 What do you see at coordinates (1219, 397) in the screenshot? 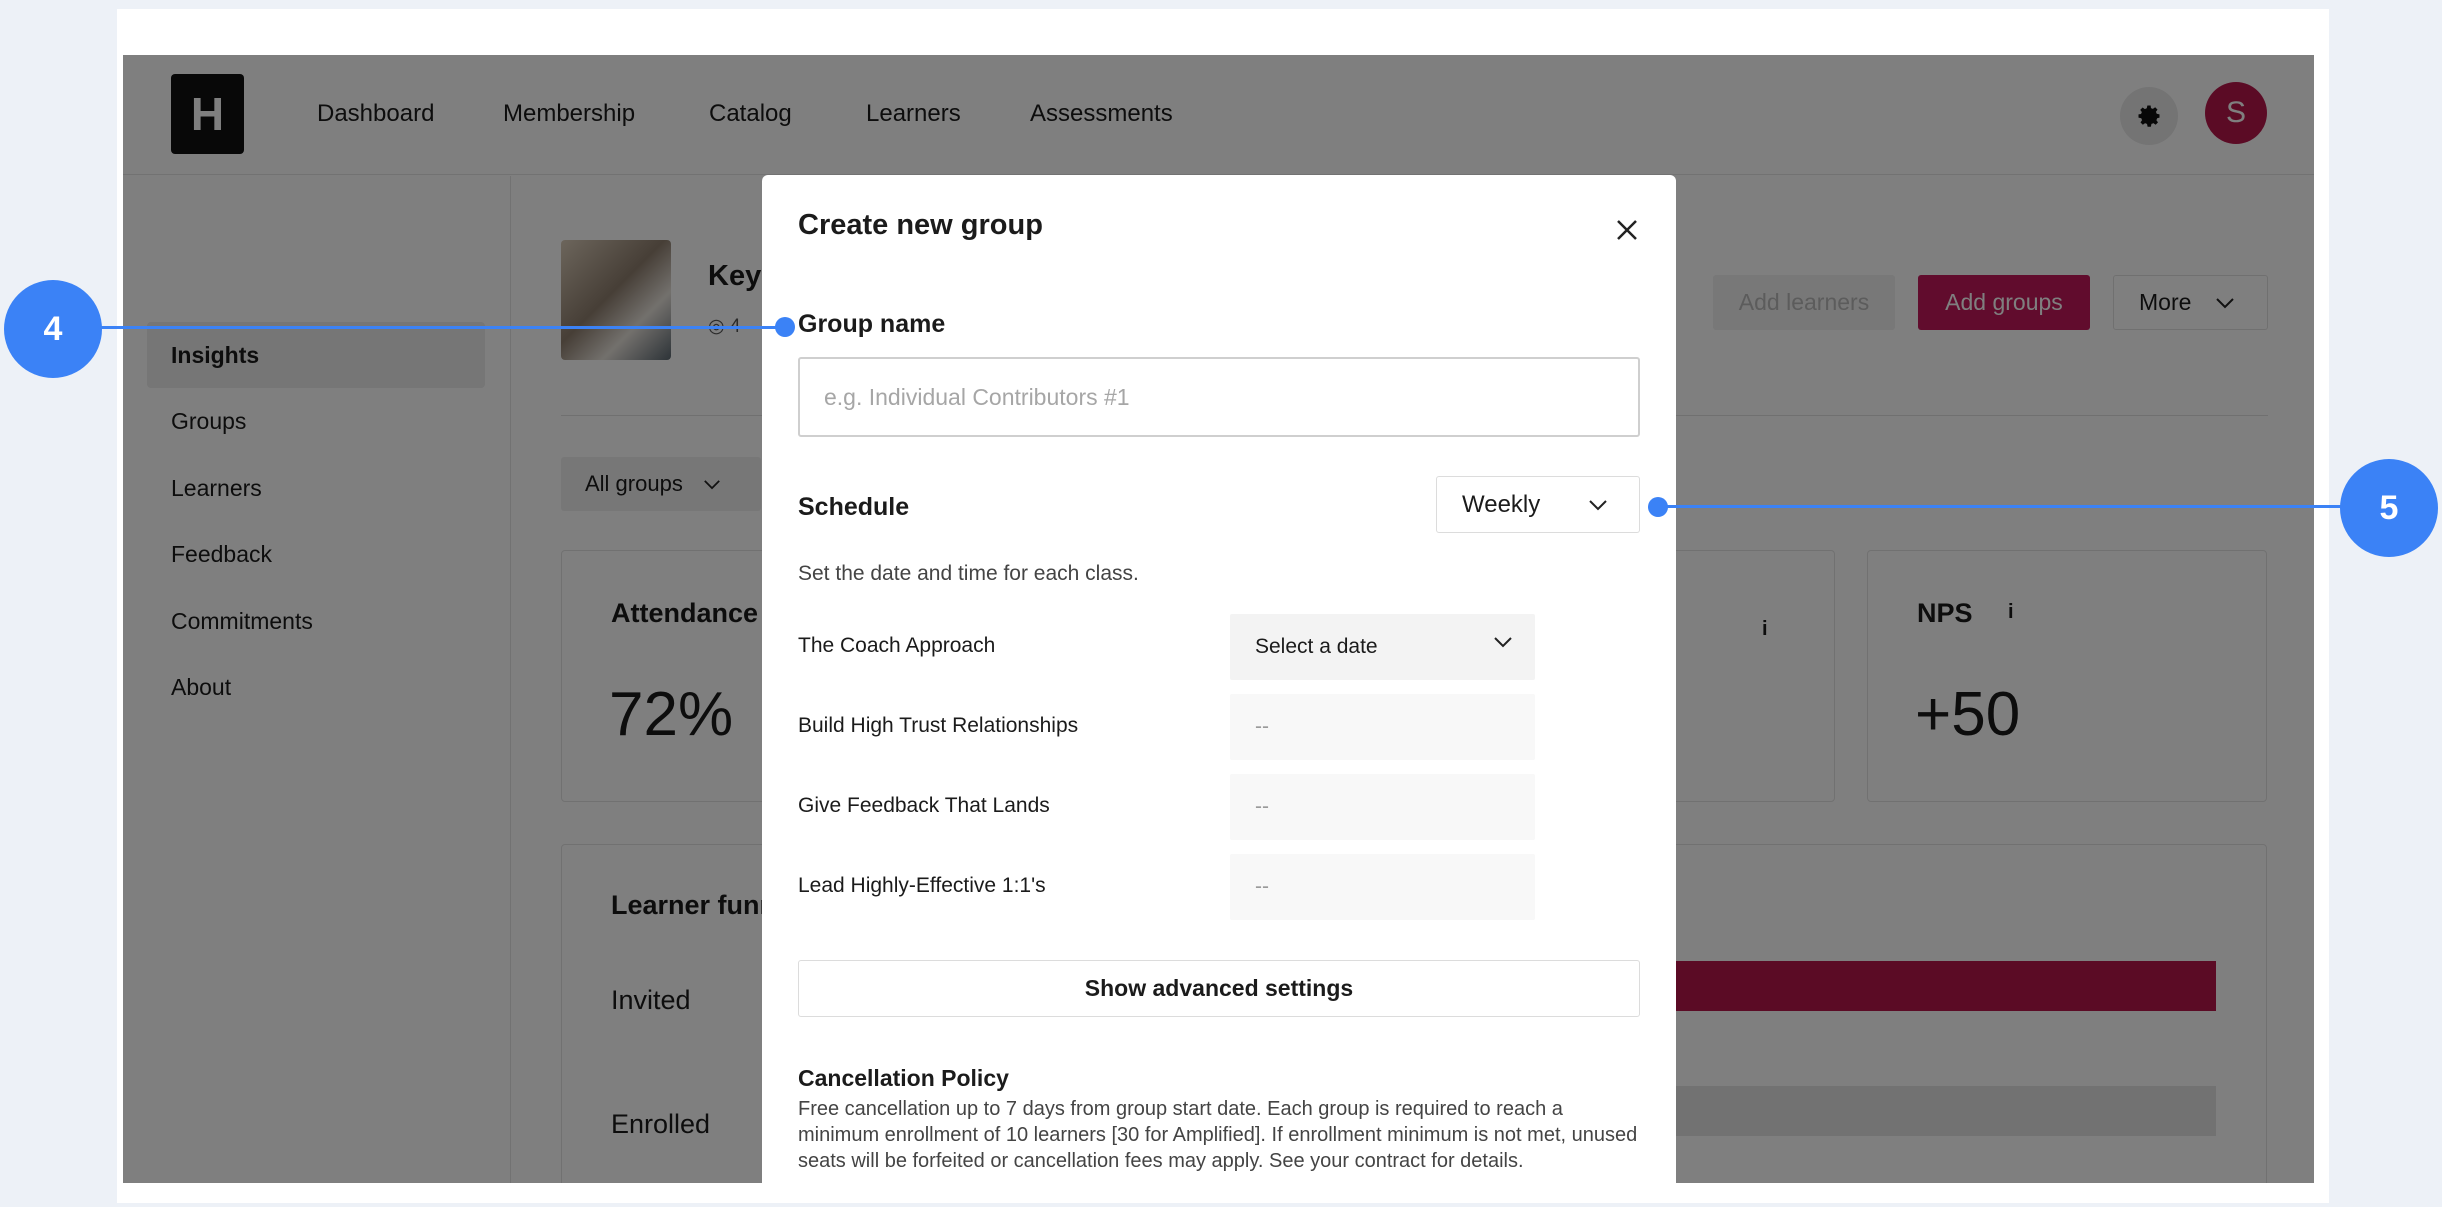
I see `group-name-input` at bounding box center [1219, 397].